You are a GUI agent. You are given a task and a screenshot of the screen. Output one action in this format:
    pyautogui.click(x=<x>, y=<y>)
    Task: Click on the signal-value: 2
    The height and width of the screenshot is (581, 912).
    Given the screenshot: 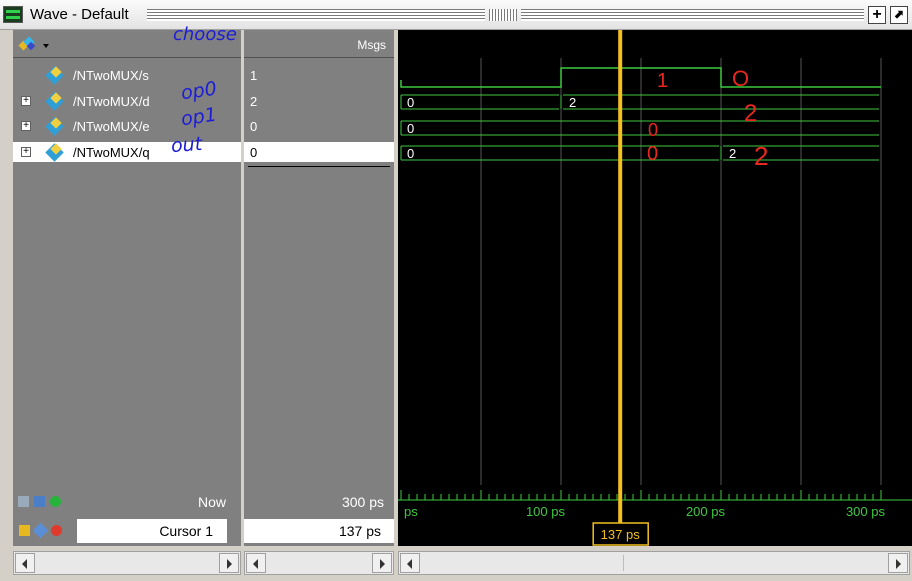 What is the action you would take?
    pyautogui.click(x=254, y=101)
    